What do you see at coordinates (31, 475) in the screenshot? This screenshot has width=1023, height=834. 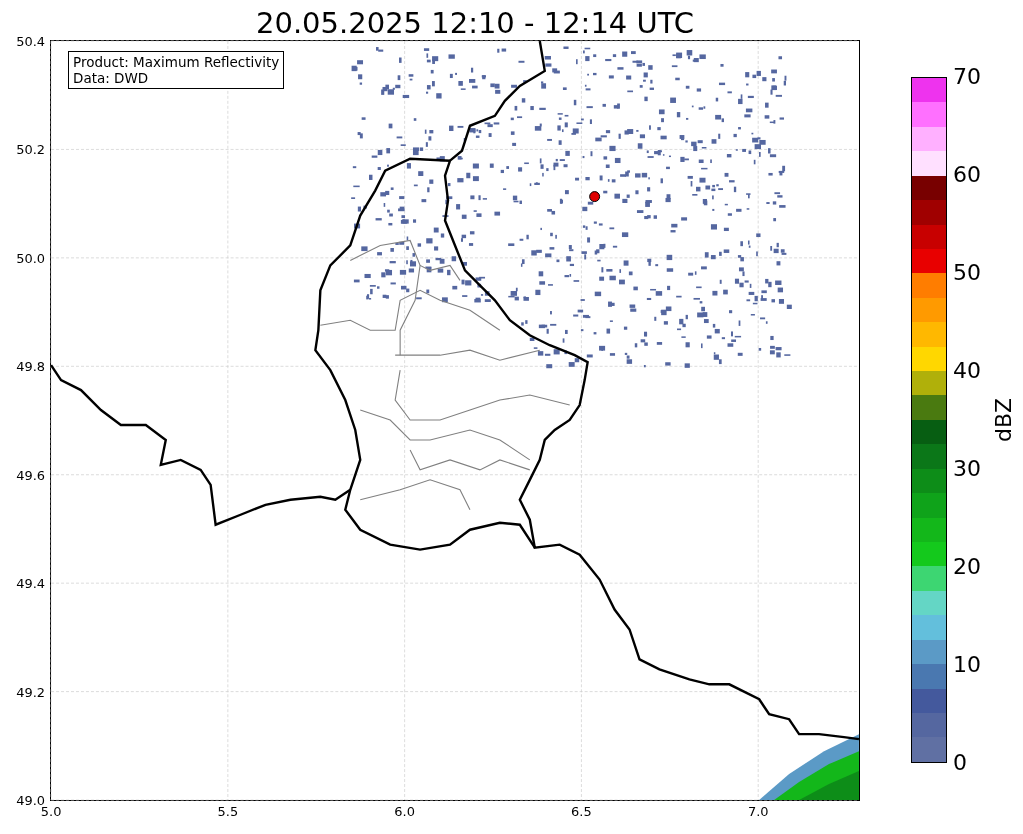 I see `y-tick-label: 49.6` at bounding box center [31, 475].